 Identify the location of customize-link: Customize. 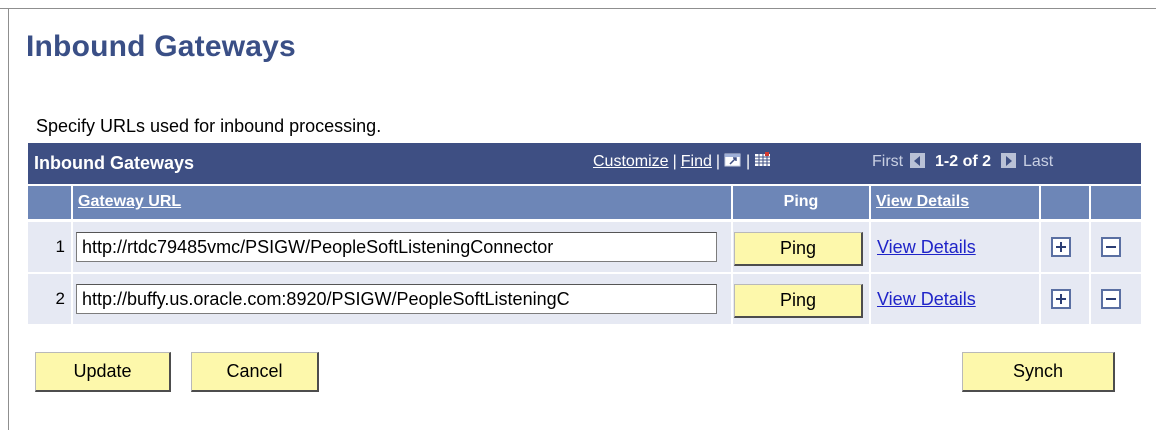
(631, 161).